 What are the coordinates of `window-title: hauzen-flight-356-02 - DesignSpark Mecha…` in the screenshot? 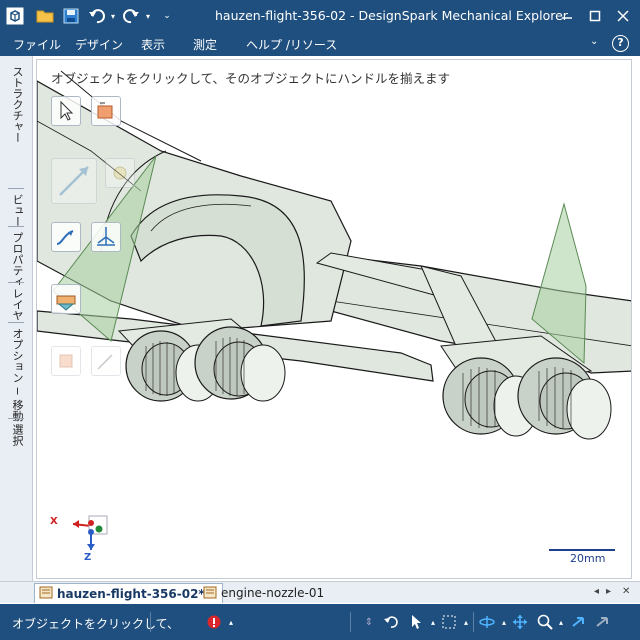 It's located at (391, 15).